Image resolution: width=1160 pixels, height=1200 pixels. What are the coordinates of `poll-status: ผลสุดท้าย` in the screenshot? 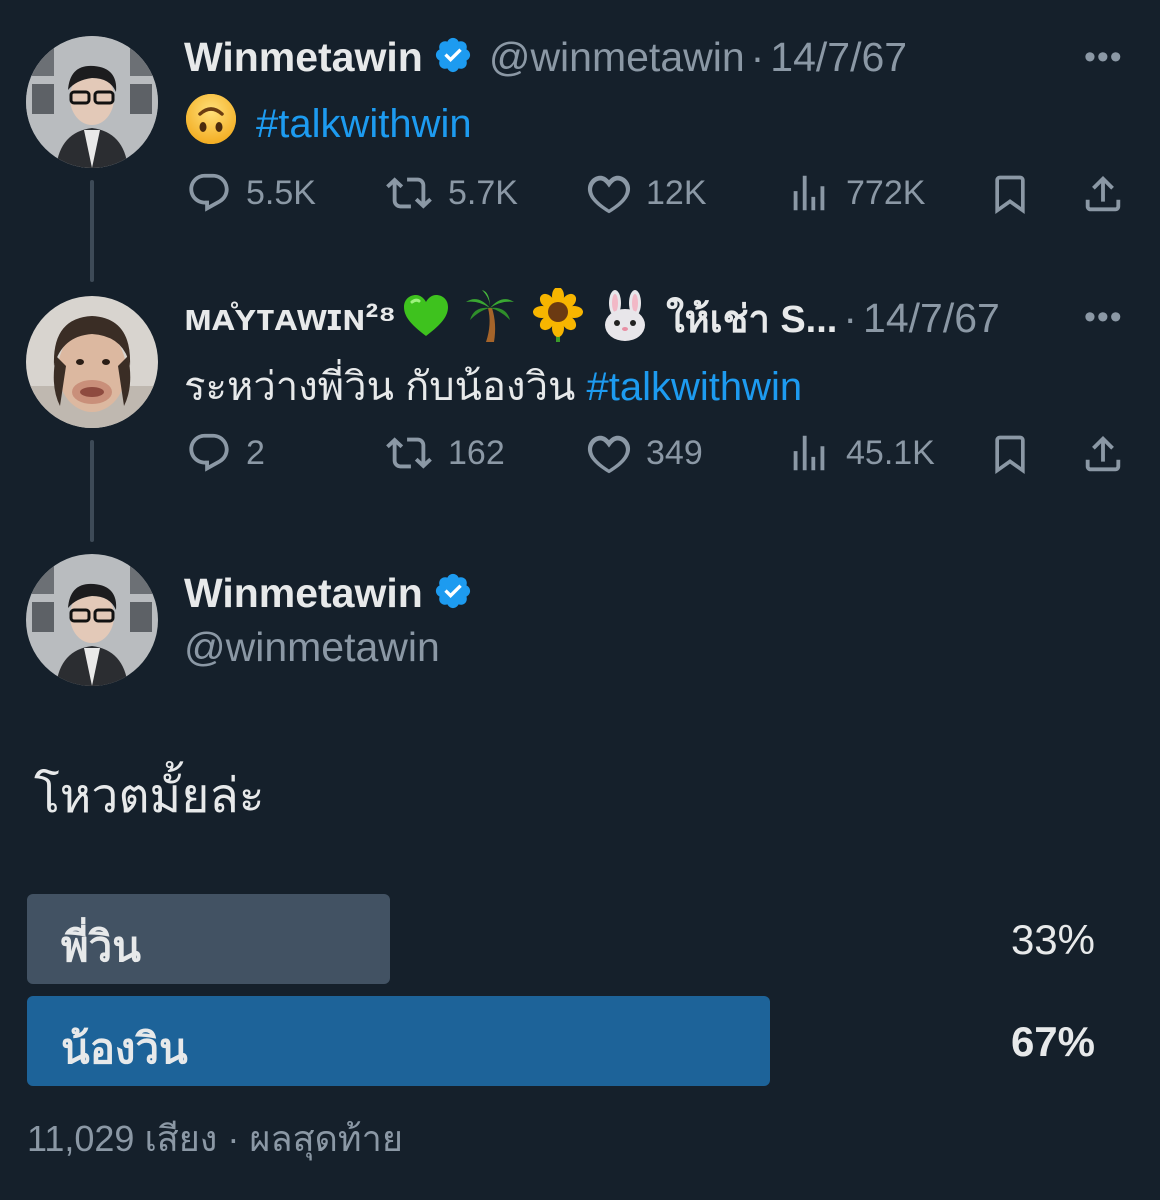 It's located at (326, 1138).